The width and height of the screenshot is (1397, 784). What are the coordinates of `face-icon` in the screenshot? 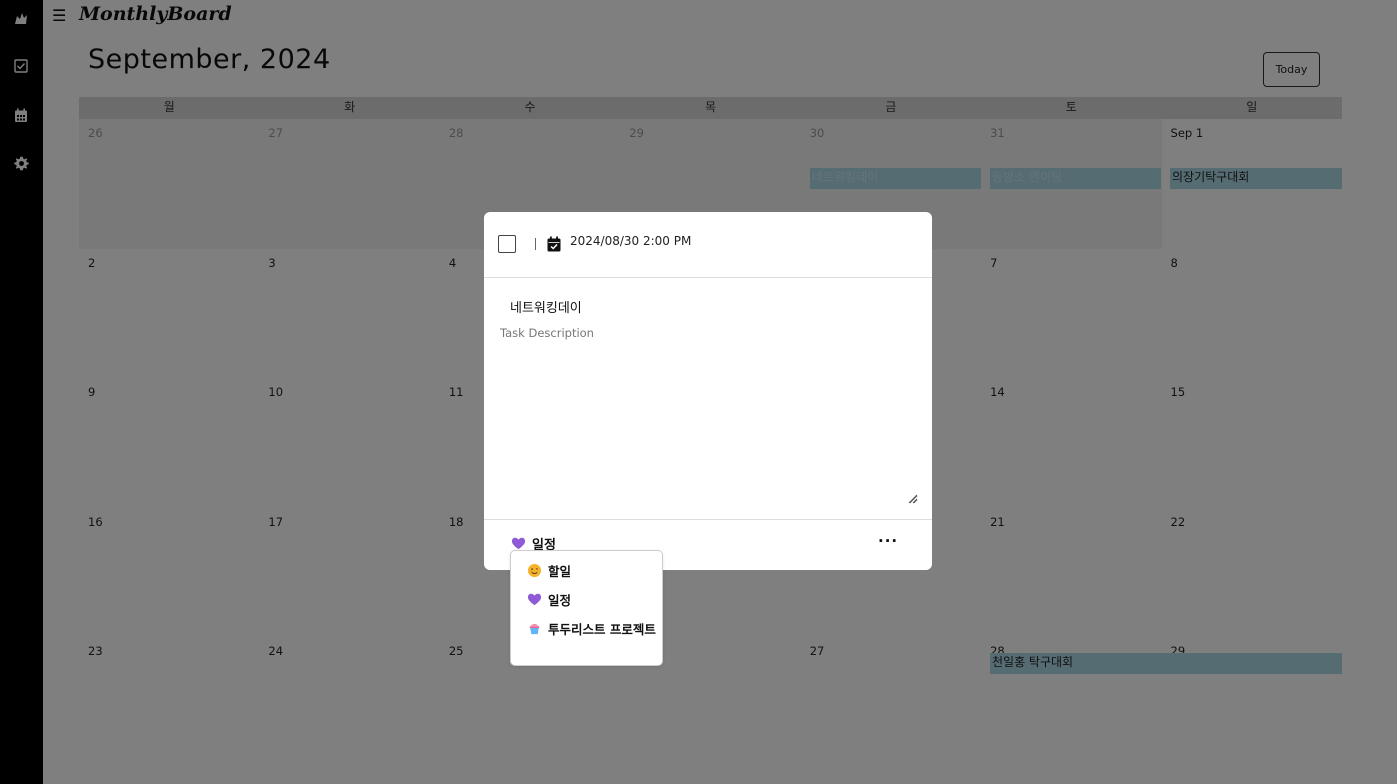 It's located at (534, 570).